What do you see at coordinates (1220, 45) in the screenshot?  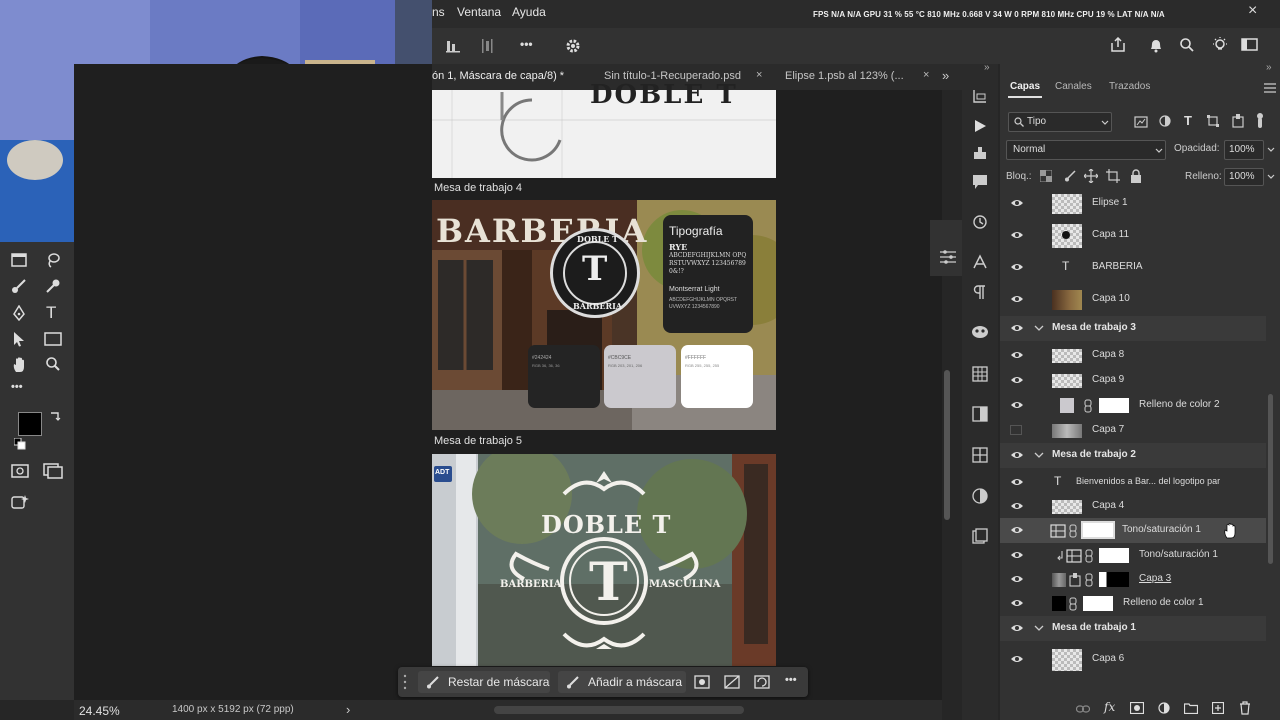 I see `lightbulb-icon` at bounding box center [1220, 45].